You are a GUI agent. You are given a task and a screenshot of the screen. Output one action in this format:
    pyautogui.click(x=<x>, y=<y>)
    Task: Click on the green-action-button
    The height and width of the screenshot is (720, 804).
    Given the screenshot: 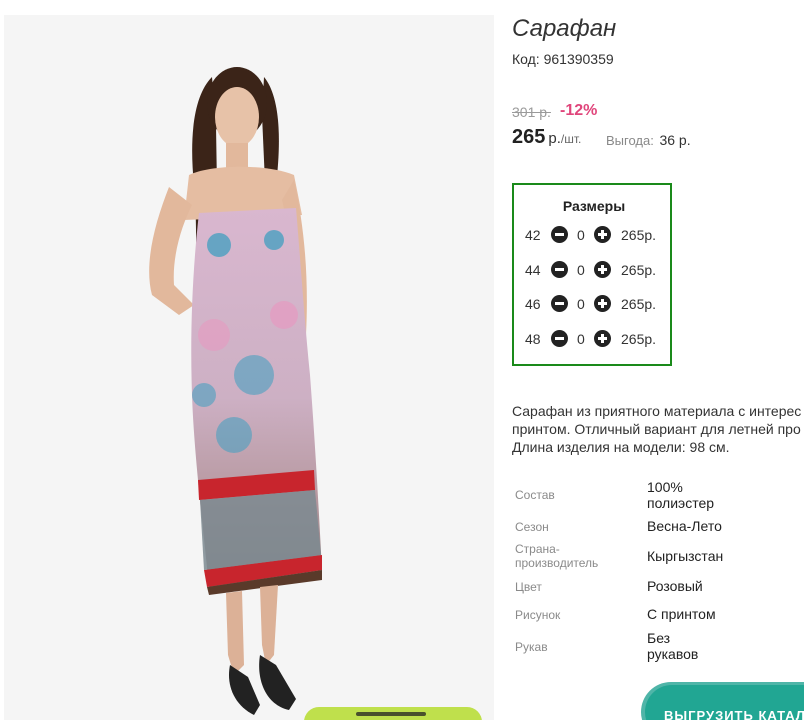 What is the action you would take?
    pyautogui.click(x=393, y=713)
    